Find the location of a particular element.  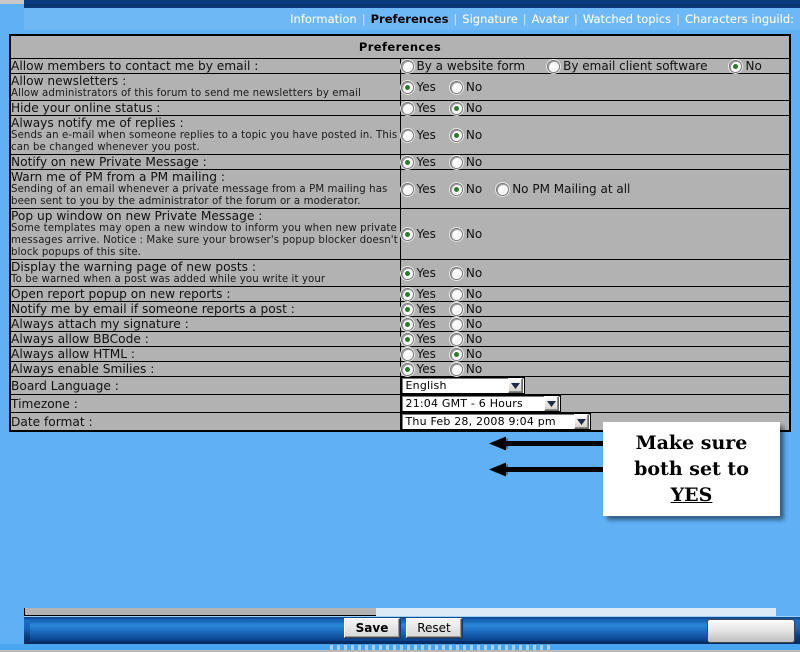

nav-item-preferences: Preferences is located at coordinates (410, 19).